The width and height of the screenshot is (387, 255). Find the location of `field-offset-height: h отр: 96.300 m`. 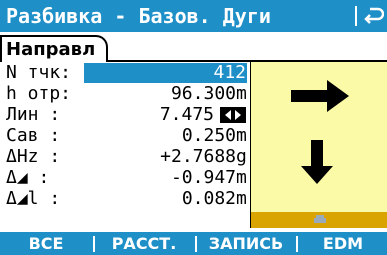

field-offset-height: h отр: 96.300 m is located at coordinates (125, 93).